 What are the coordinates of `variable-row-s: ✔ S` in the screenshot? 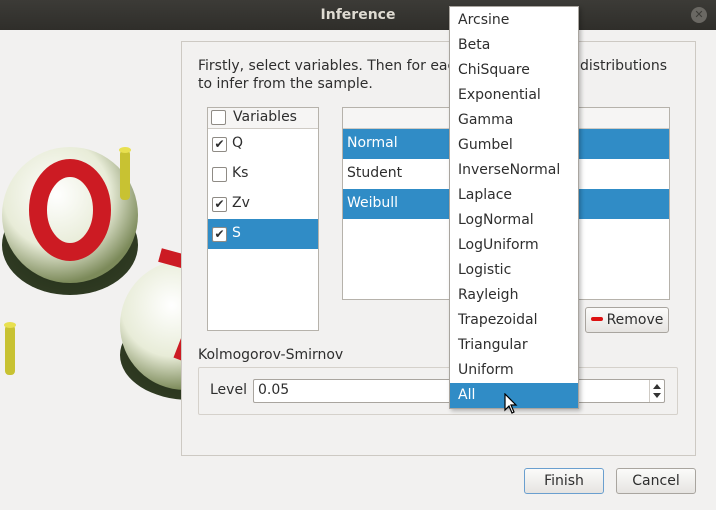 It's located at (263, 234).